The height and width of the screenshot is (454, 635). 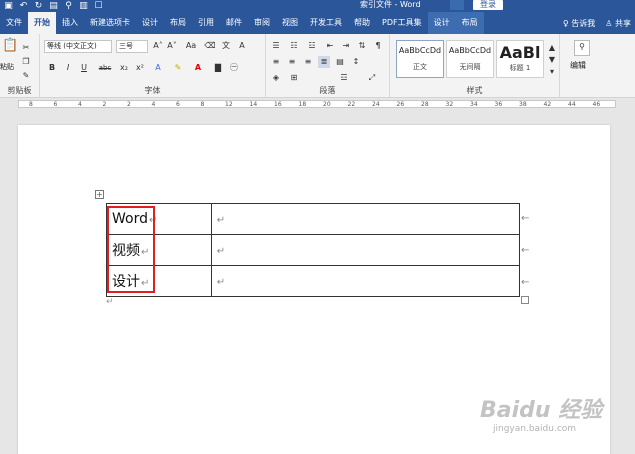 What do you see at coordinates (14, 23) in the screenshot?
I see `tab-0: 文件` at bounding box center [14, 23].